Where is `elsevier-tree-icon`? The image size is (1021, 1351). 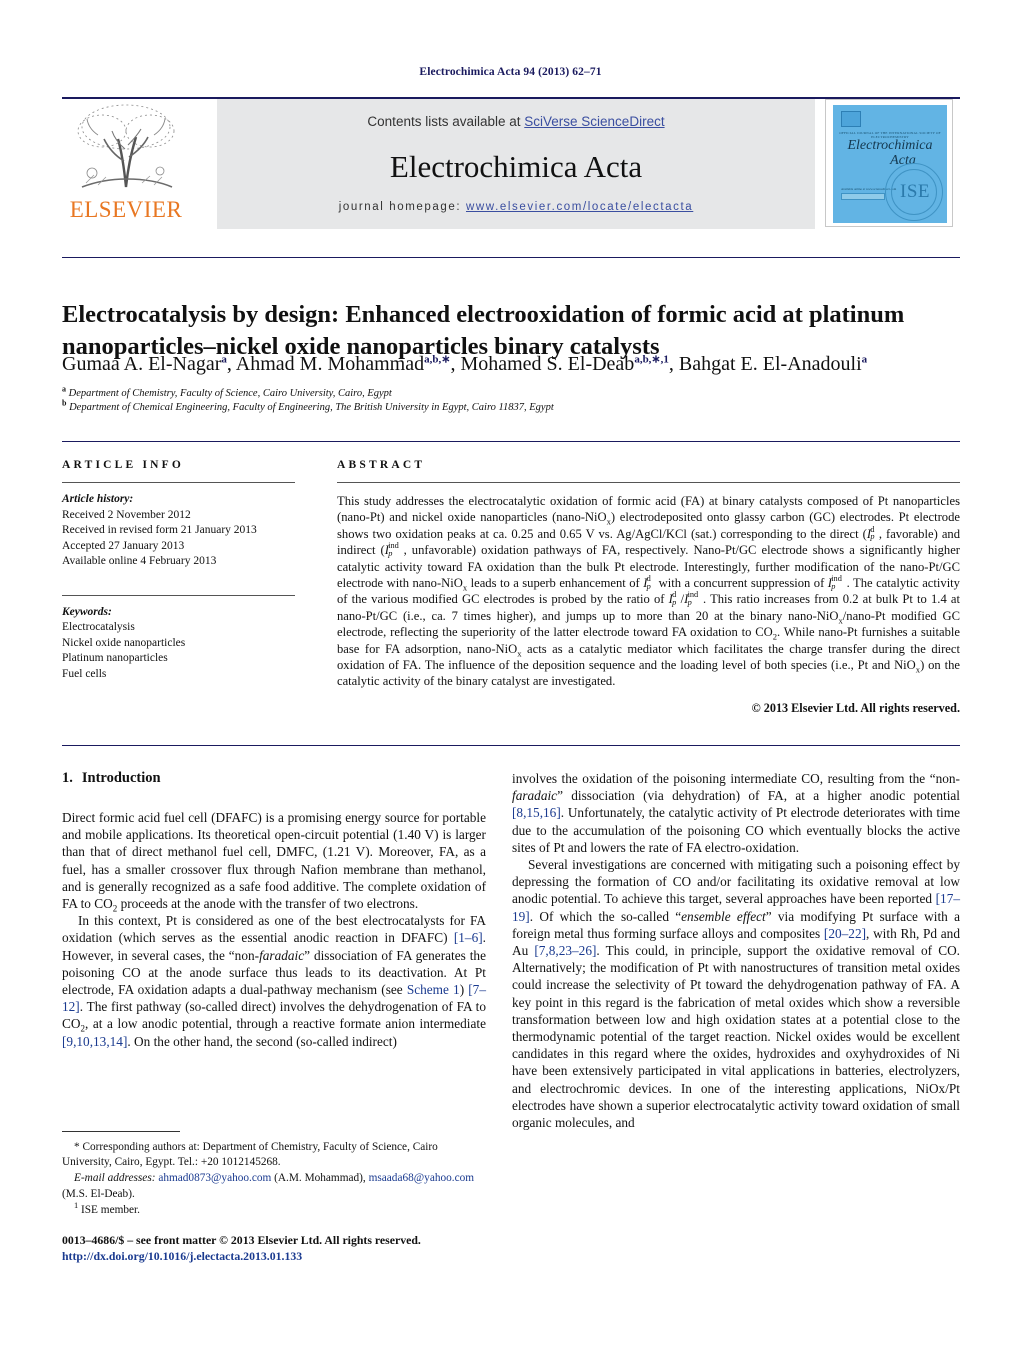
elsevier-tree-icon is located at coordinates (126, 149).